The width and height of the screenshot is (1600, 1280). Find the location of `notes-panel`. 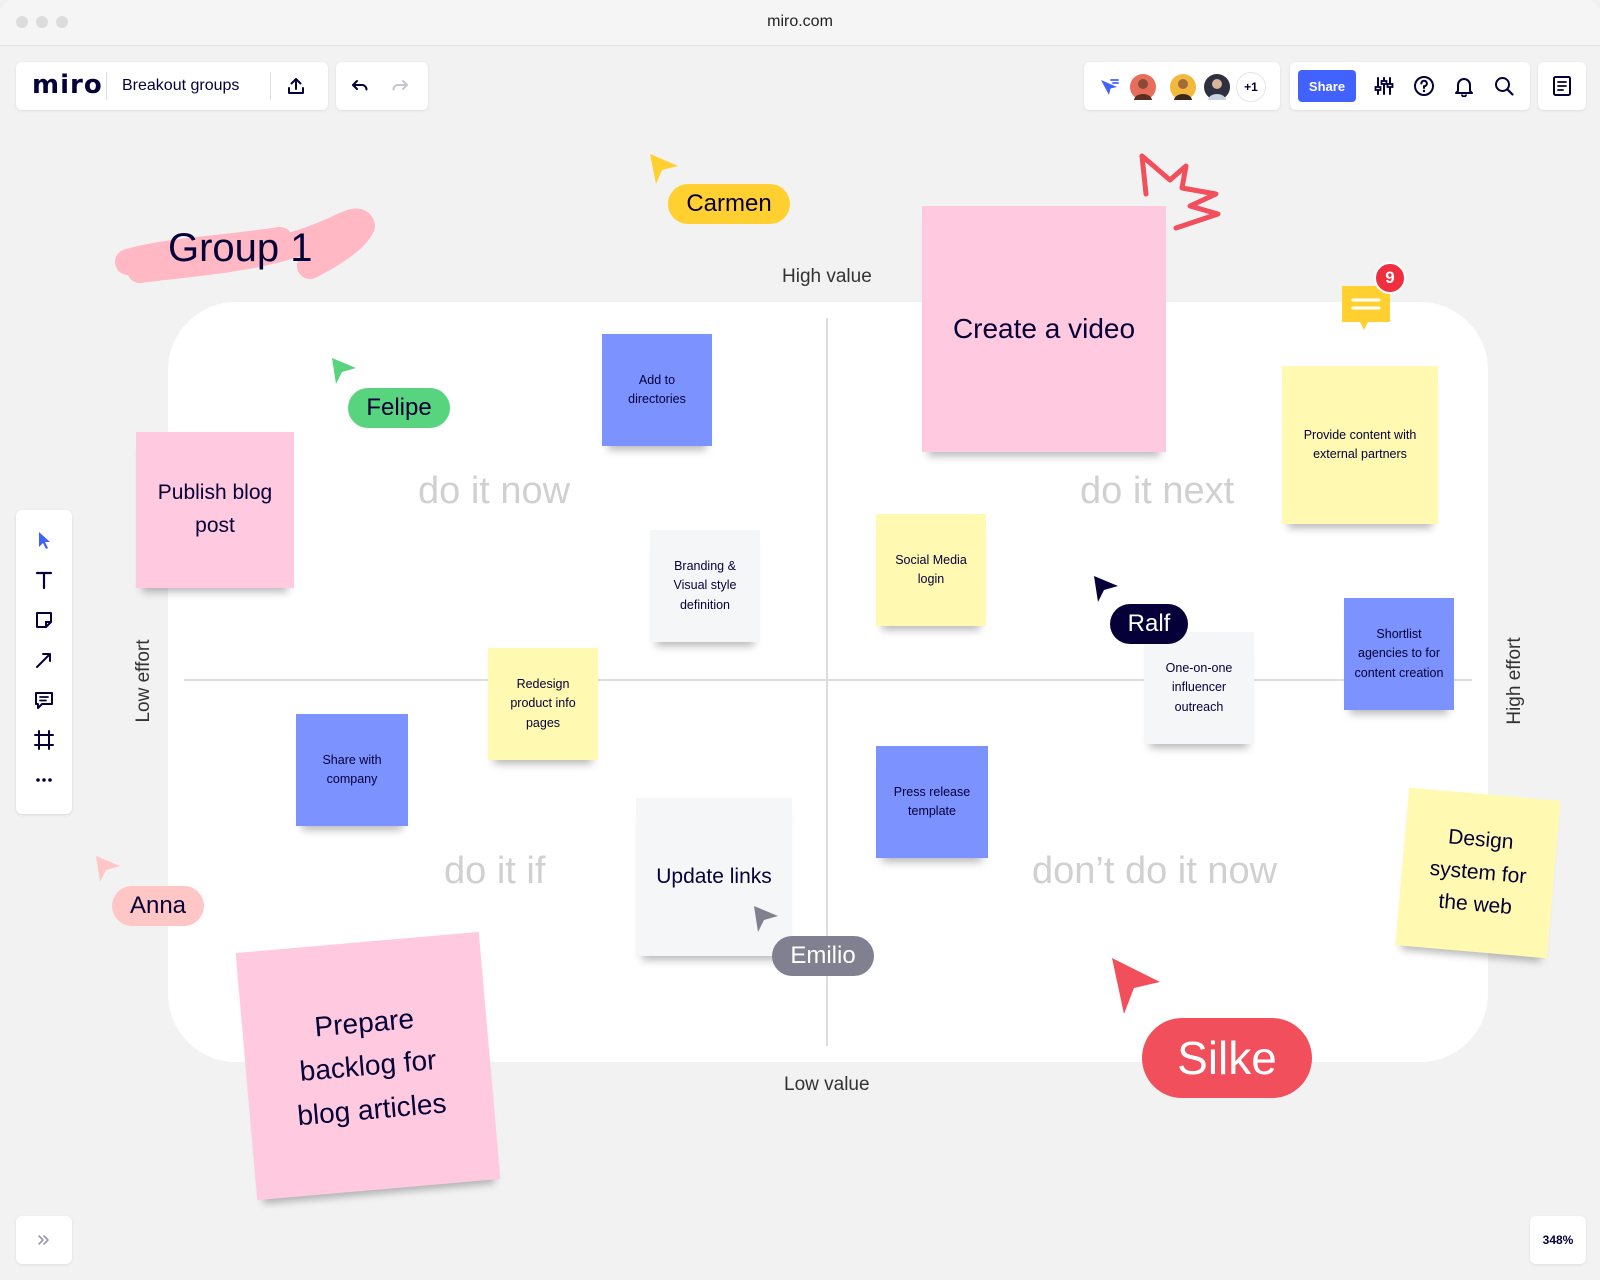

notes-panel is located at coordinates (1562, 86).